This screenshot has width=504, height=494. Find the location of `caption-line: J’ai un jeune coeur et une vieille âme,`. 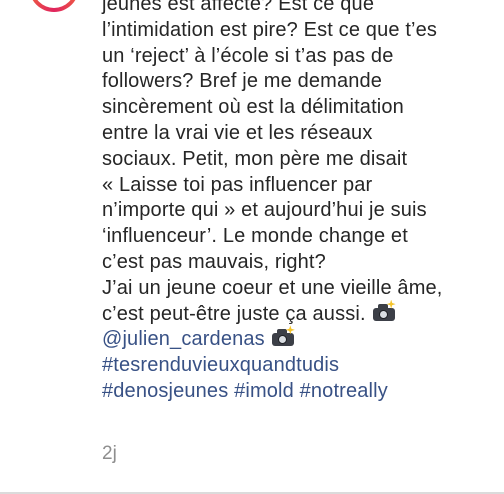

caption-line: J’ai un jeune coeur et une vieille âme, is located at coordinates (272, 287).